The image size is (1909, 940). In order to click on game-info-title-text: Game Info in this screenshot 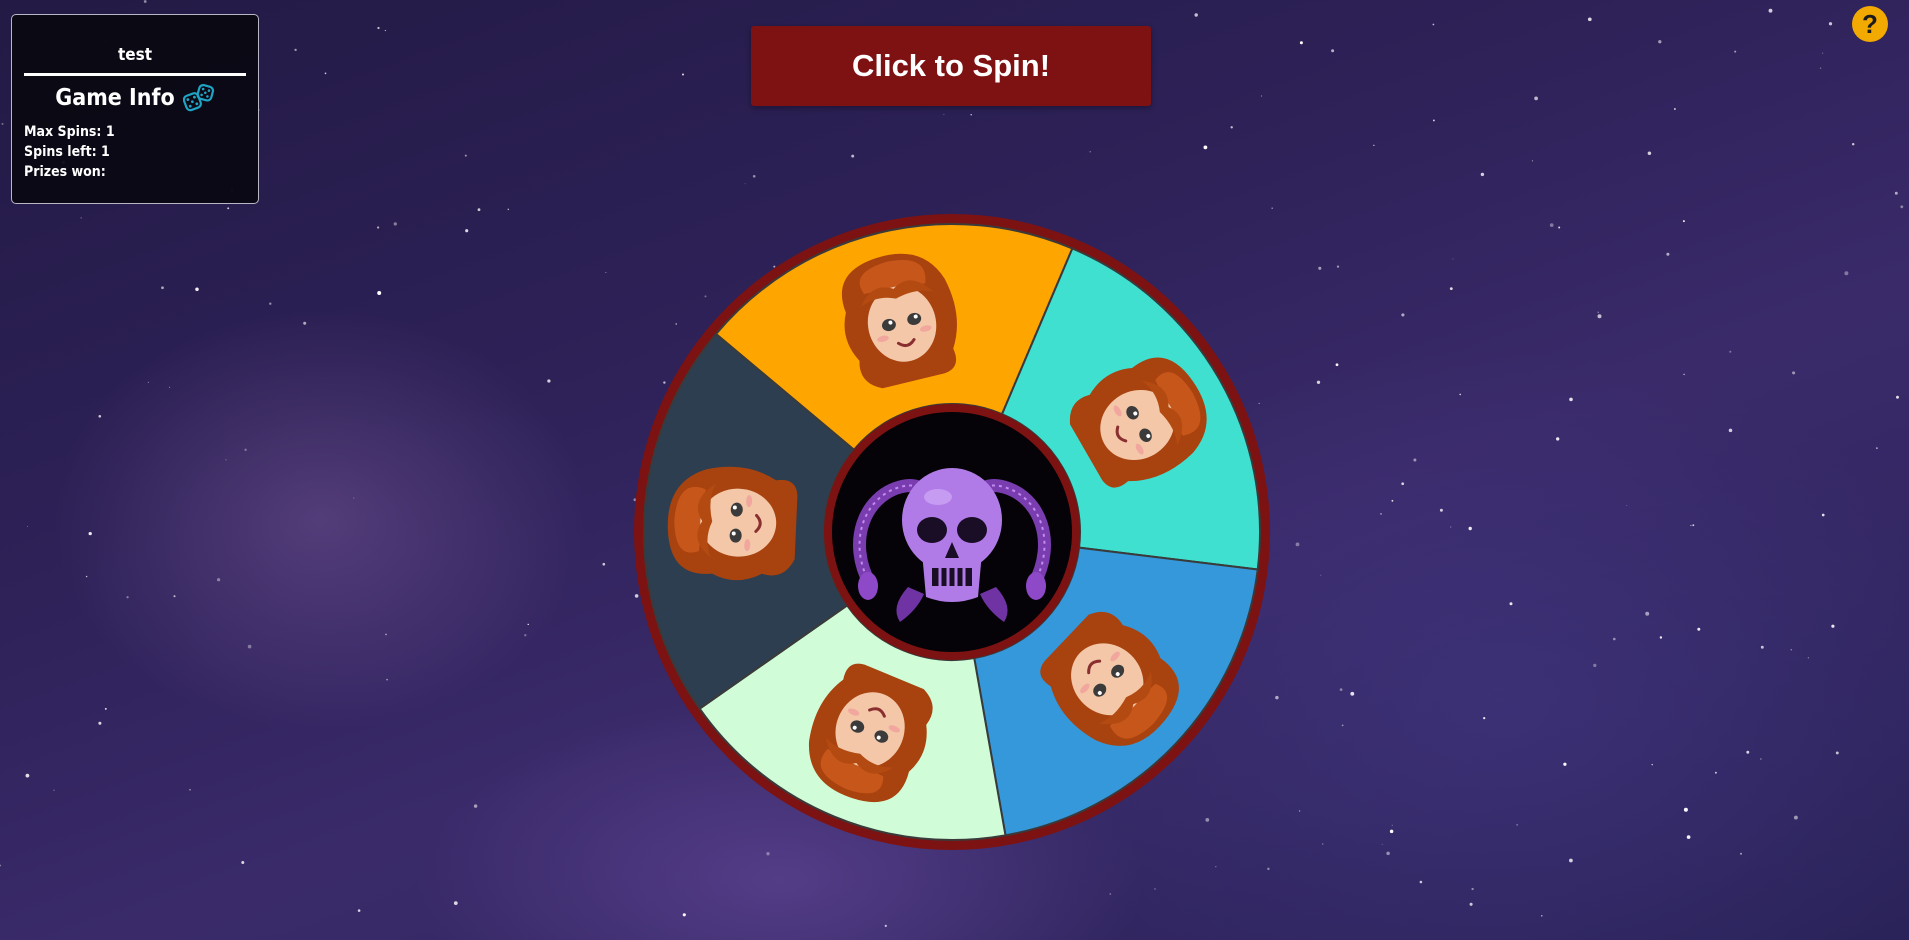, I will do `click(115, 98)`.